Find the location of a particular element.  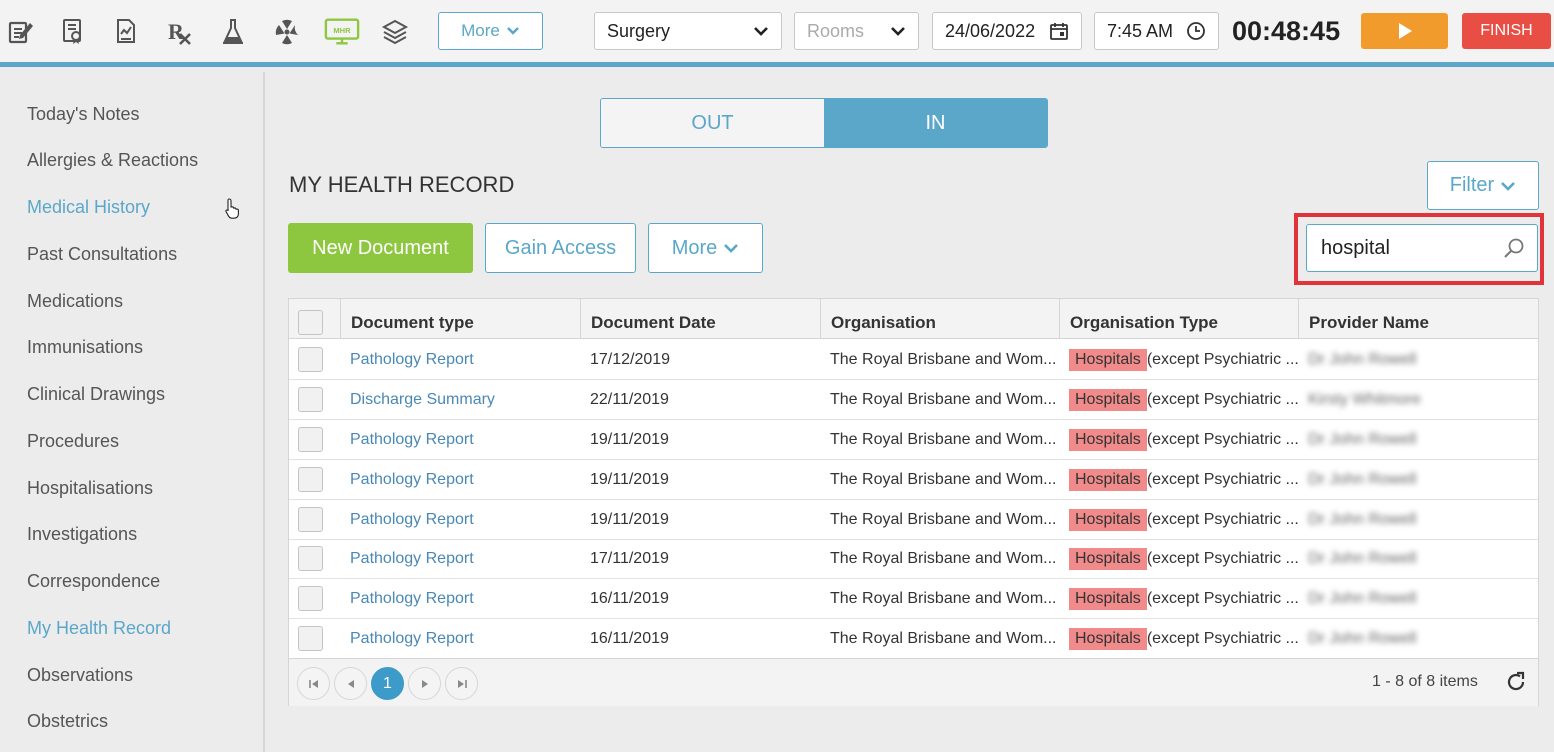

filter-label: Filter is located at coordinates (1472, 185).